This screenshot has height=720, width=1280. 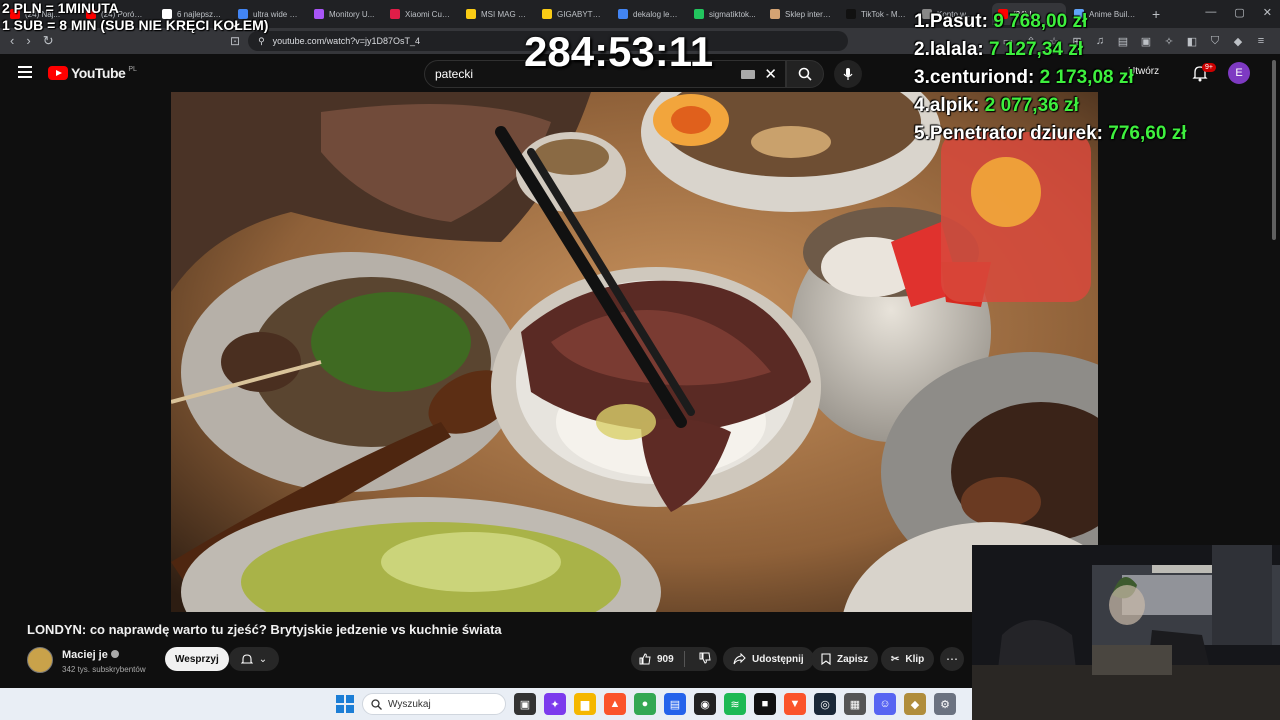 I want to click on maximize-icon: ▢, so click(x=1239, y=12).